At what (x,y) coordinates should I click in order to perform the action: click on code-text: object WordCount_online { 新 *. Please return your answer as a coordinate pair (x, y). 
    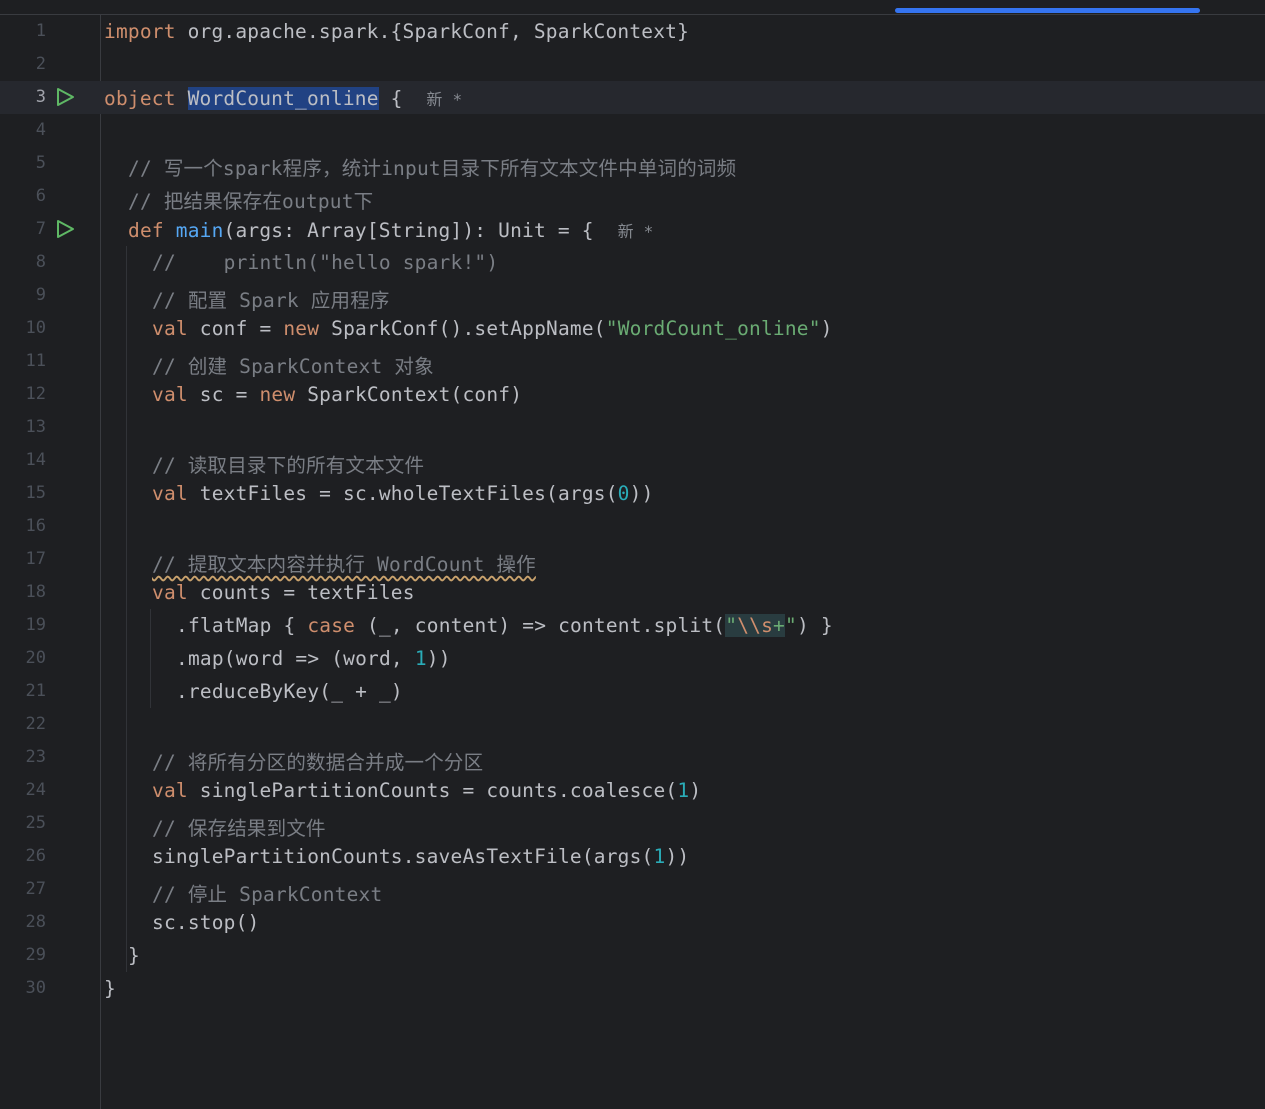
    Looking at the image, I should click on (283, 98).